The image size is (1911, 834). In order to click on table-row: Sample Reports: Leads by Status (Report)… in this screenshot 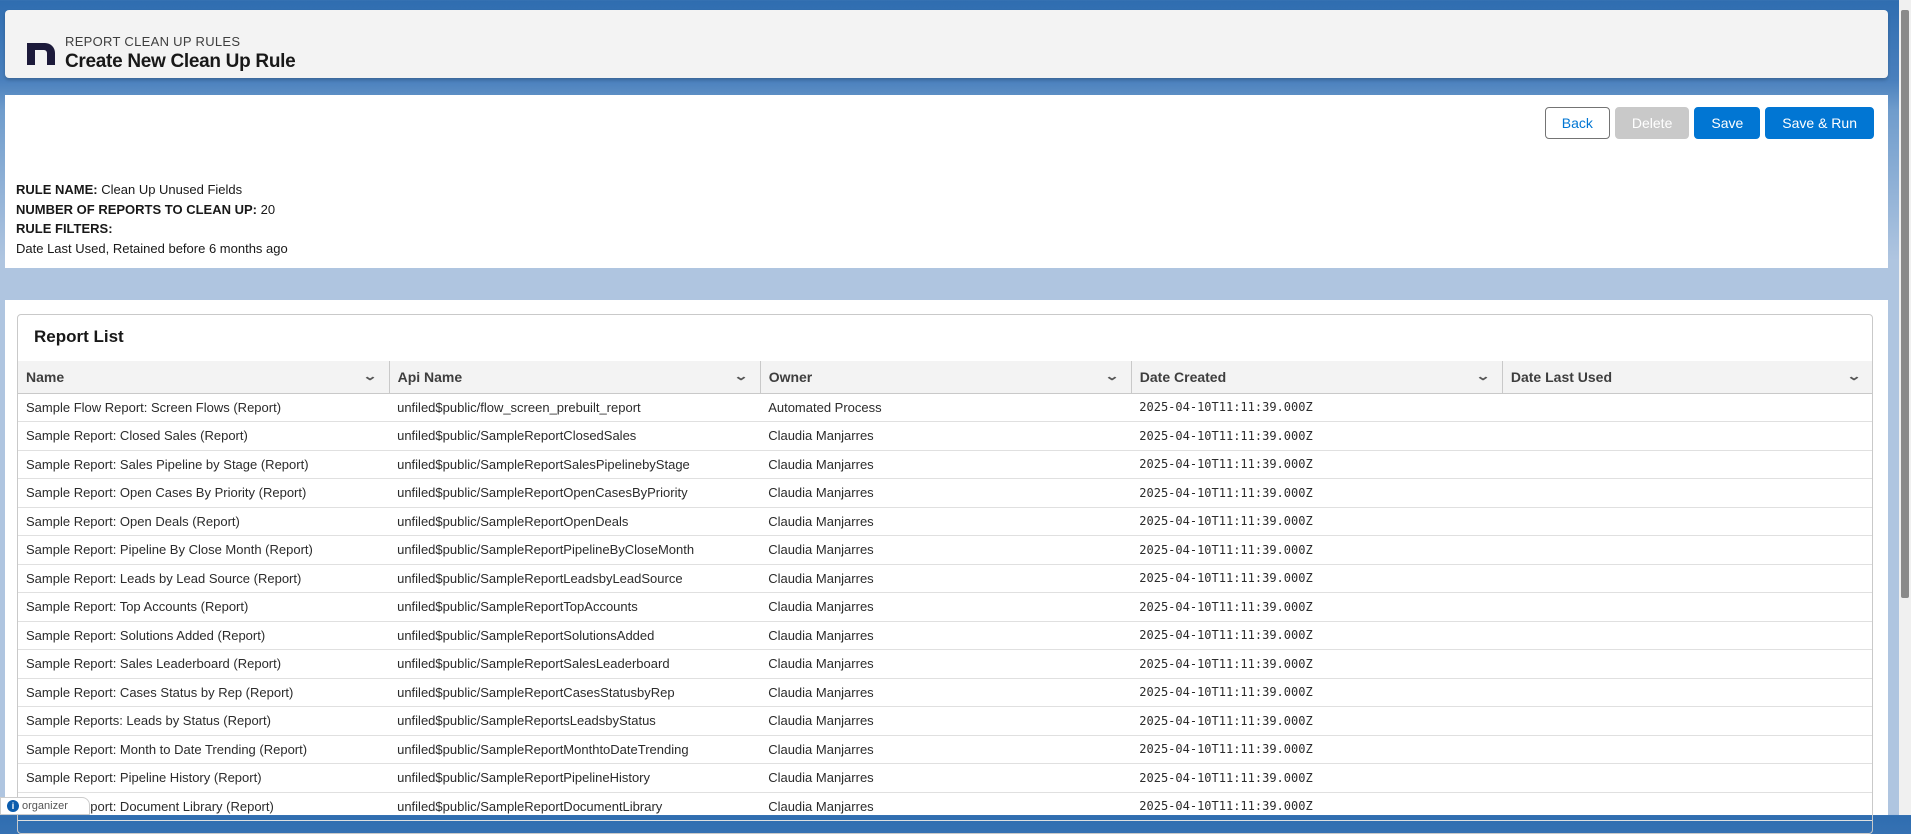, I will do `click(945, 721)`.